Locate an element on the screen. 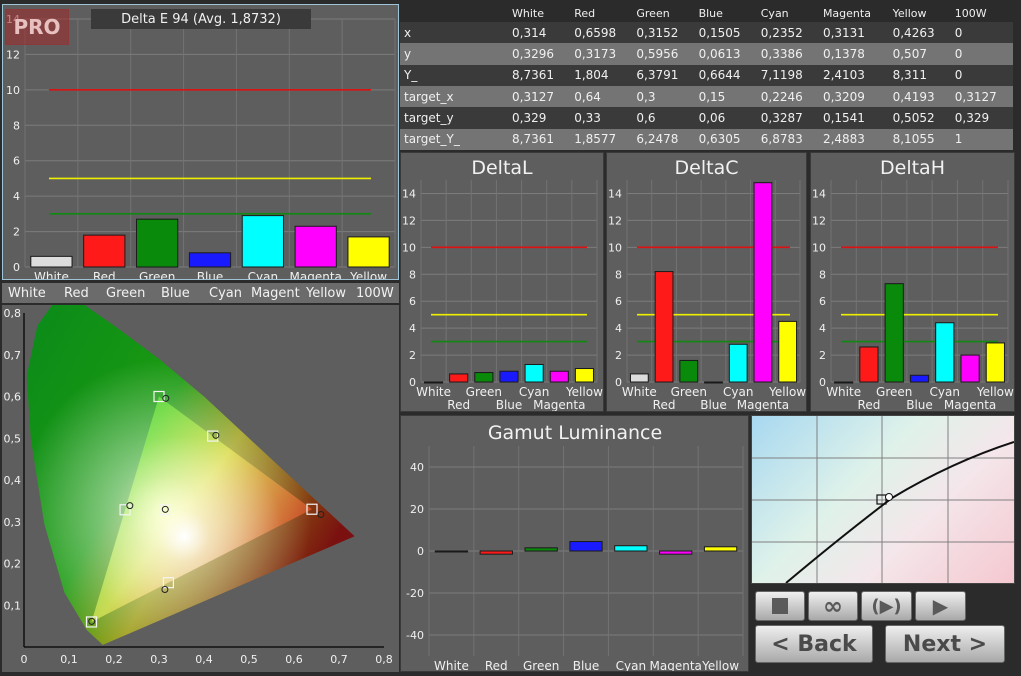 The width and height of the screenshot is (1021, 676). tone-curve-panel is located at coordinates (883, 499).